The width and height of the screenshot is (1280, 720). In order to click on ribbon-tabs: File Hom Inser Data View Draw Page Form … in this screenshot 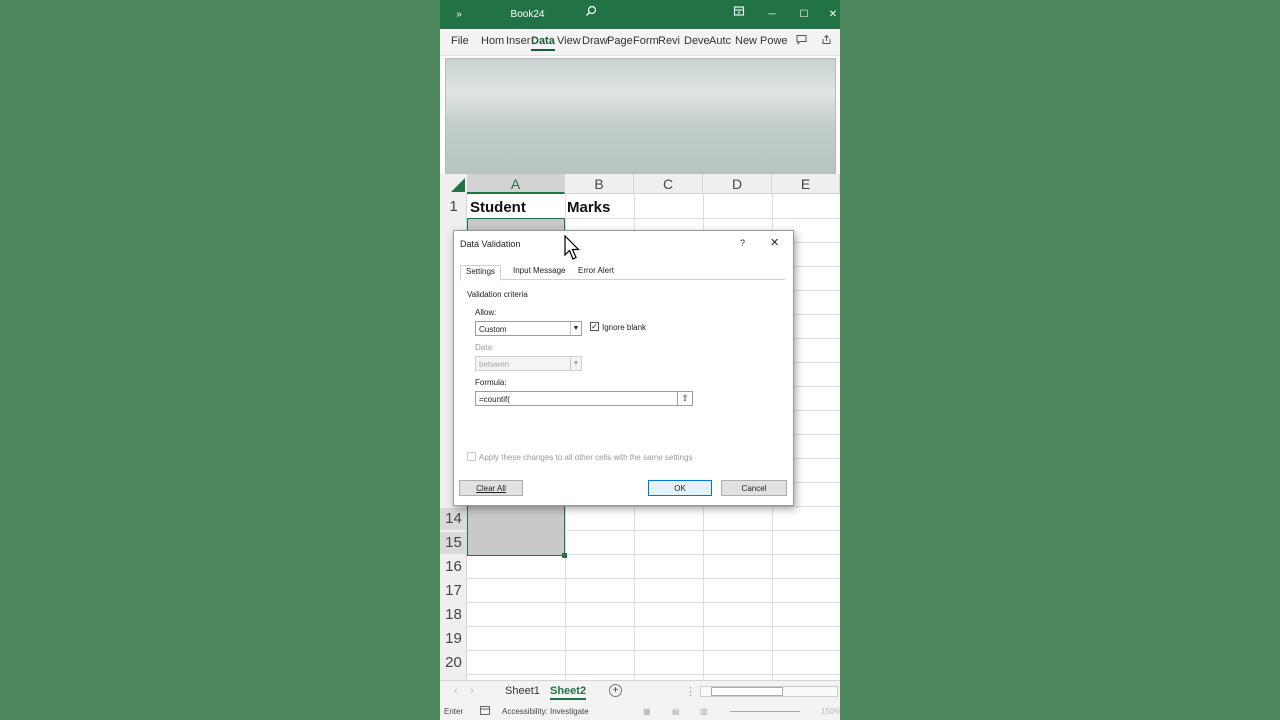, I will do `click(640, 42)`.